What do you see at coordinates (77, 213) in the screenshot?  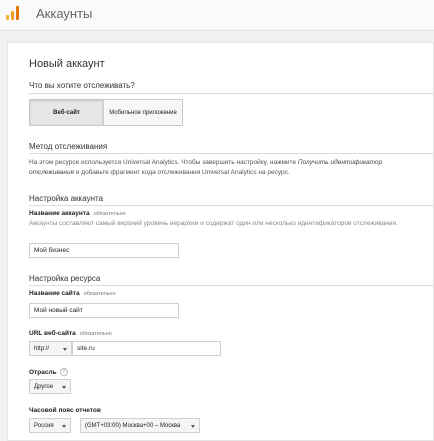 I see `account-name-label: Название аккаунта обязательно` at bounding box center [77, 213].